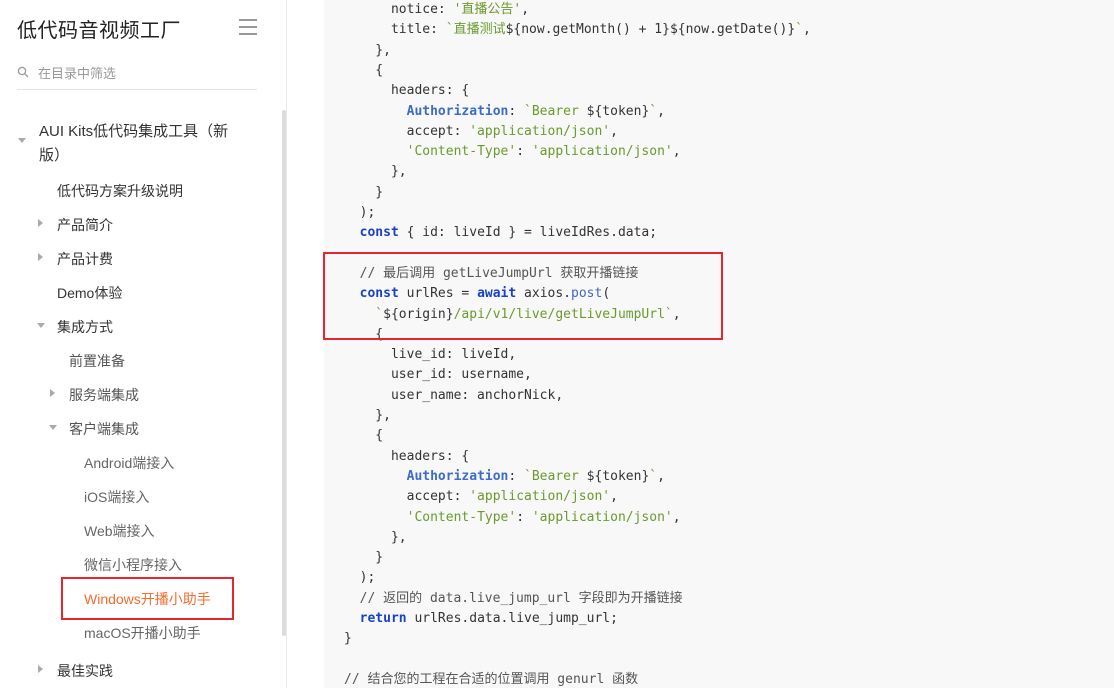 Image resolution: width=1114 pixels, height=688 pixels. What do you see at coordinates (123, 131) in the screenshot?
I see `nav-item-aui-kits: AUI Kits低代码集成工具（新` at bounding box center [123, 131].